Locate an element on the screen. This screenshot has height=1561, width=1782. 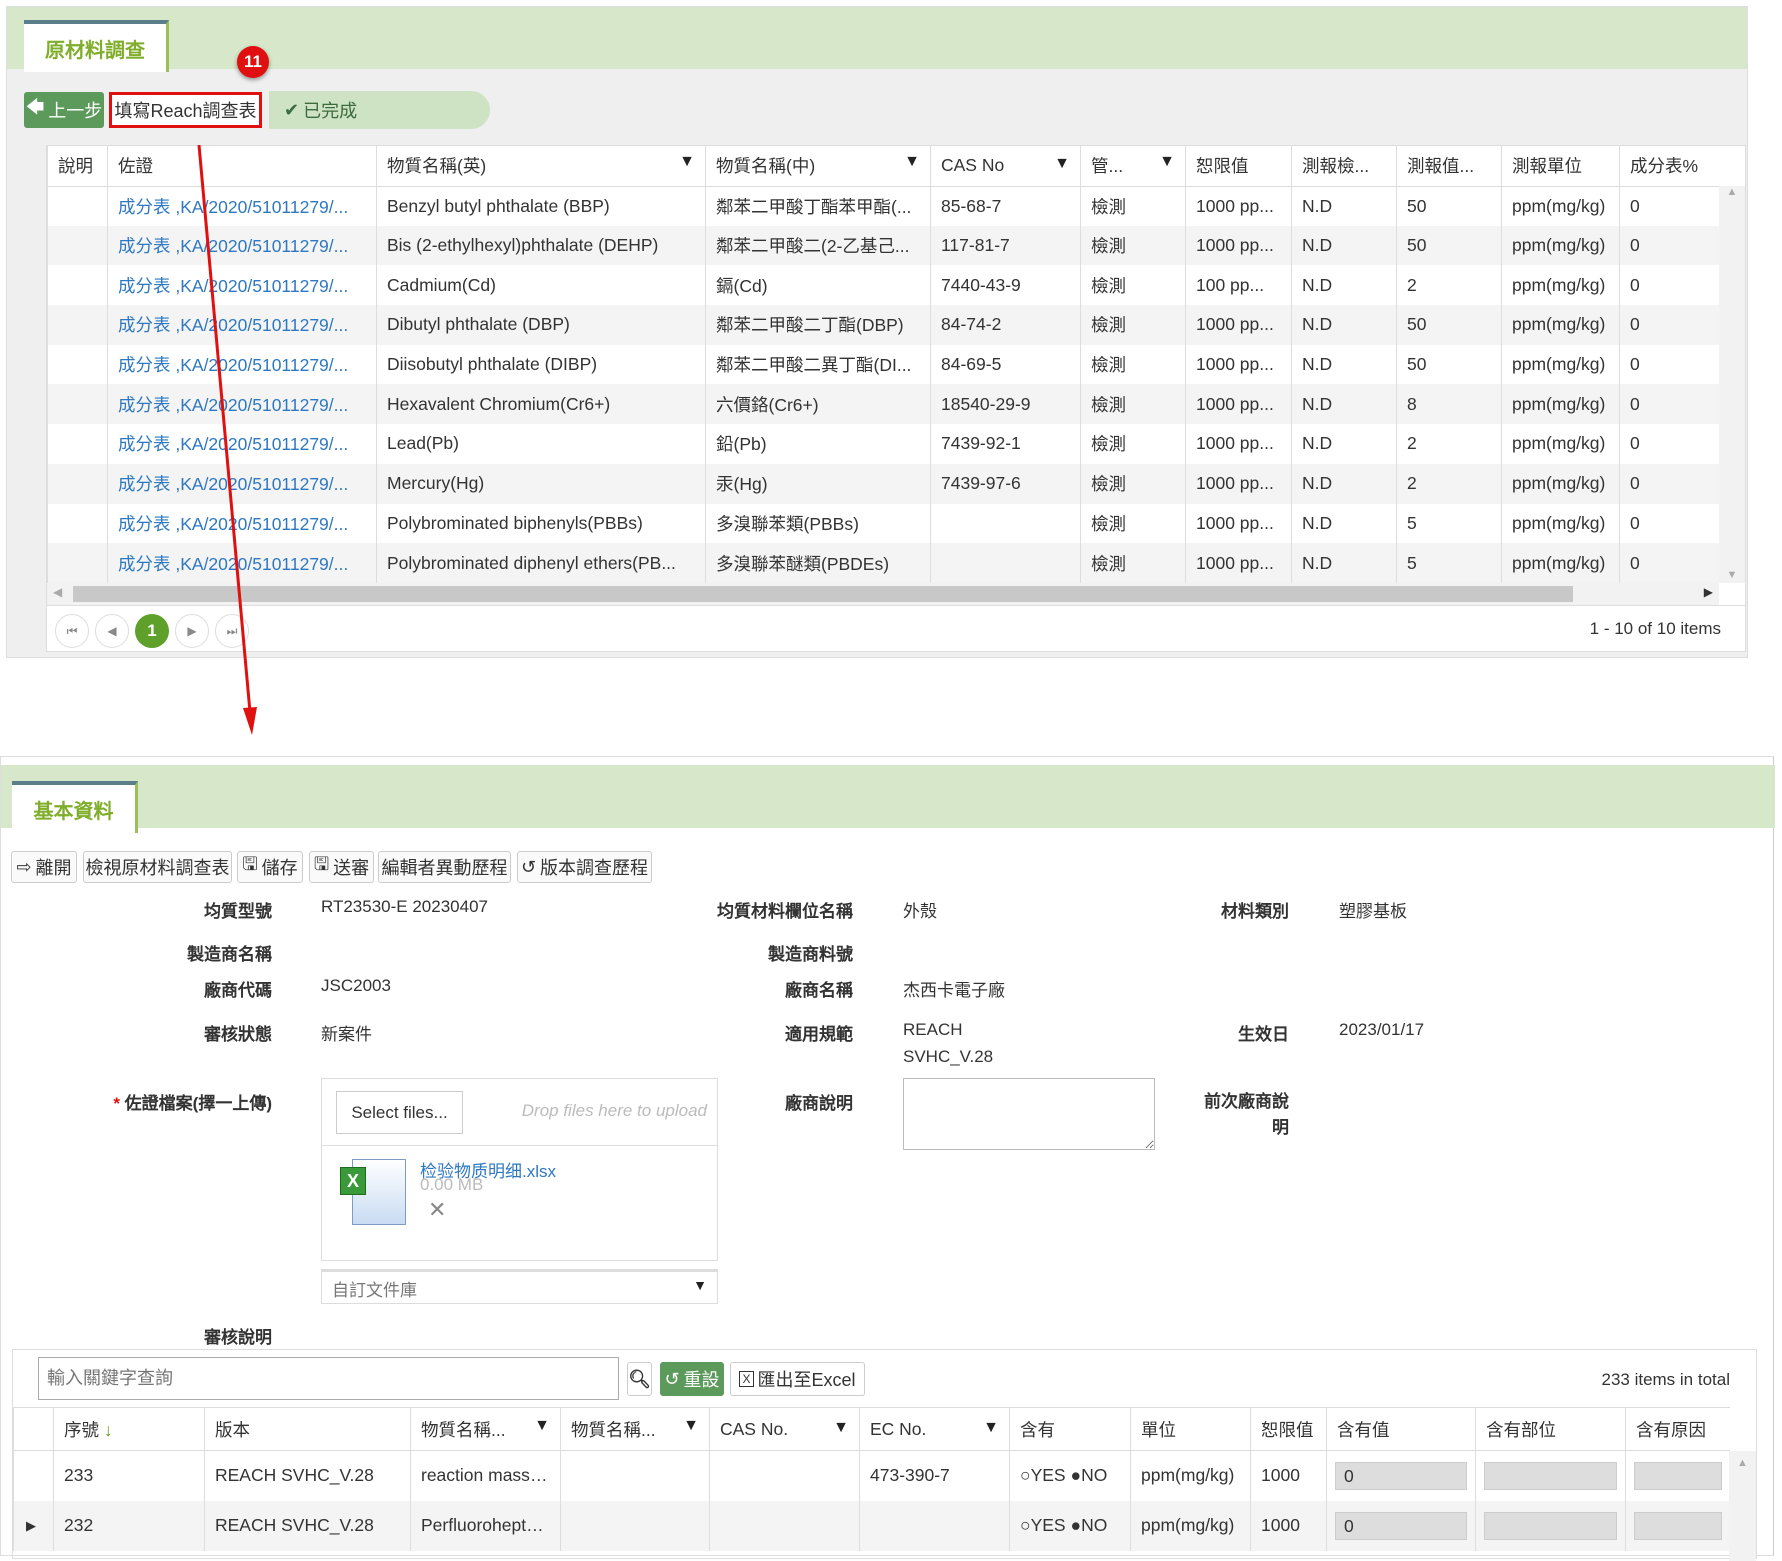
next-page-icon: ▶ is located at coordinates (192, 631).